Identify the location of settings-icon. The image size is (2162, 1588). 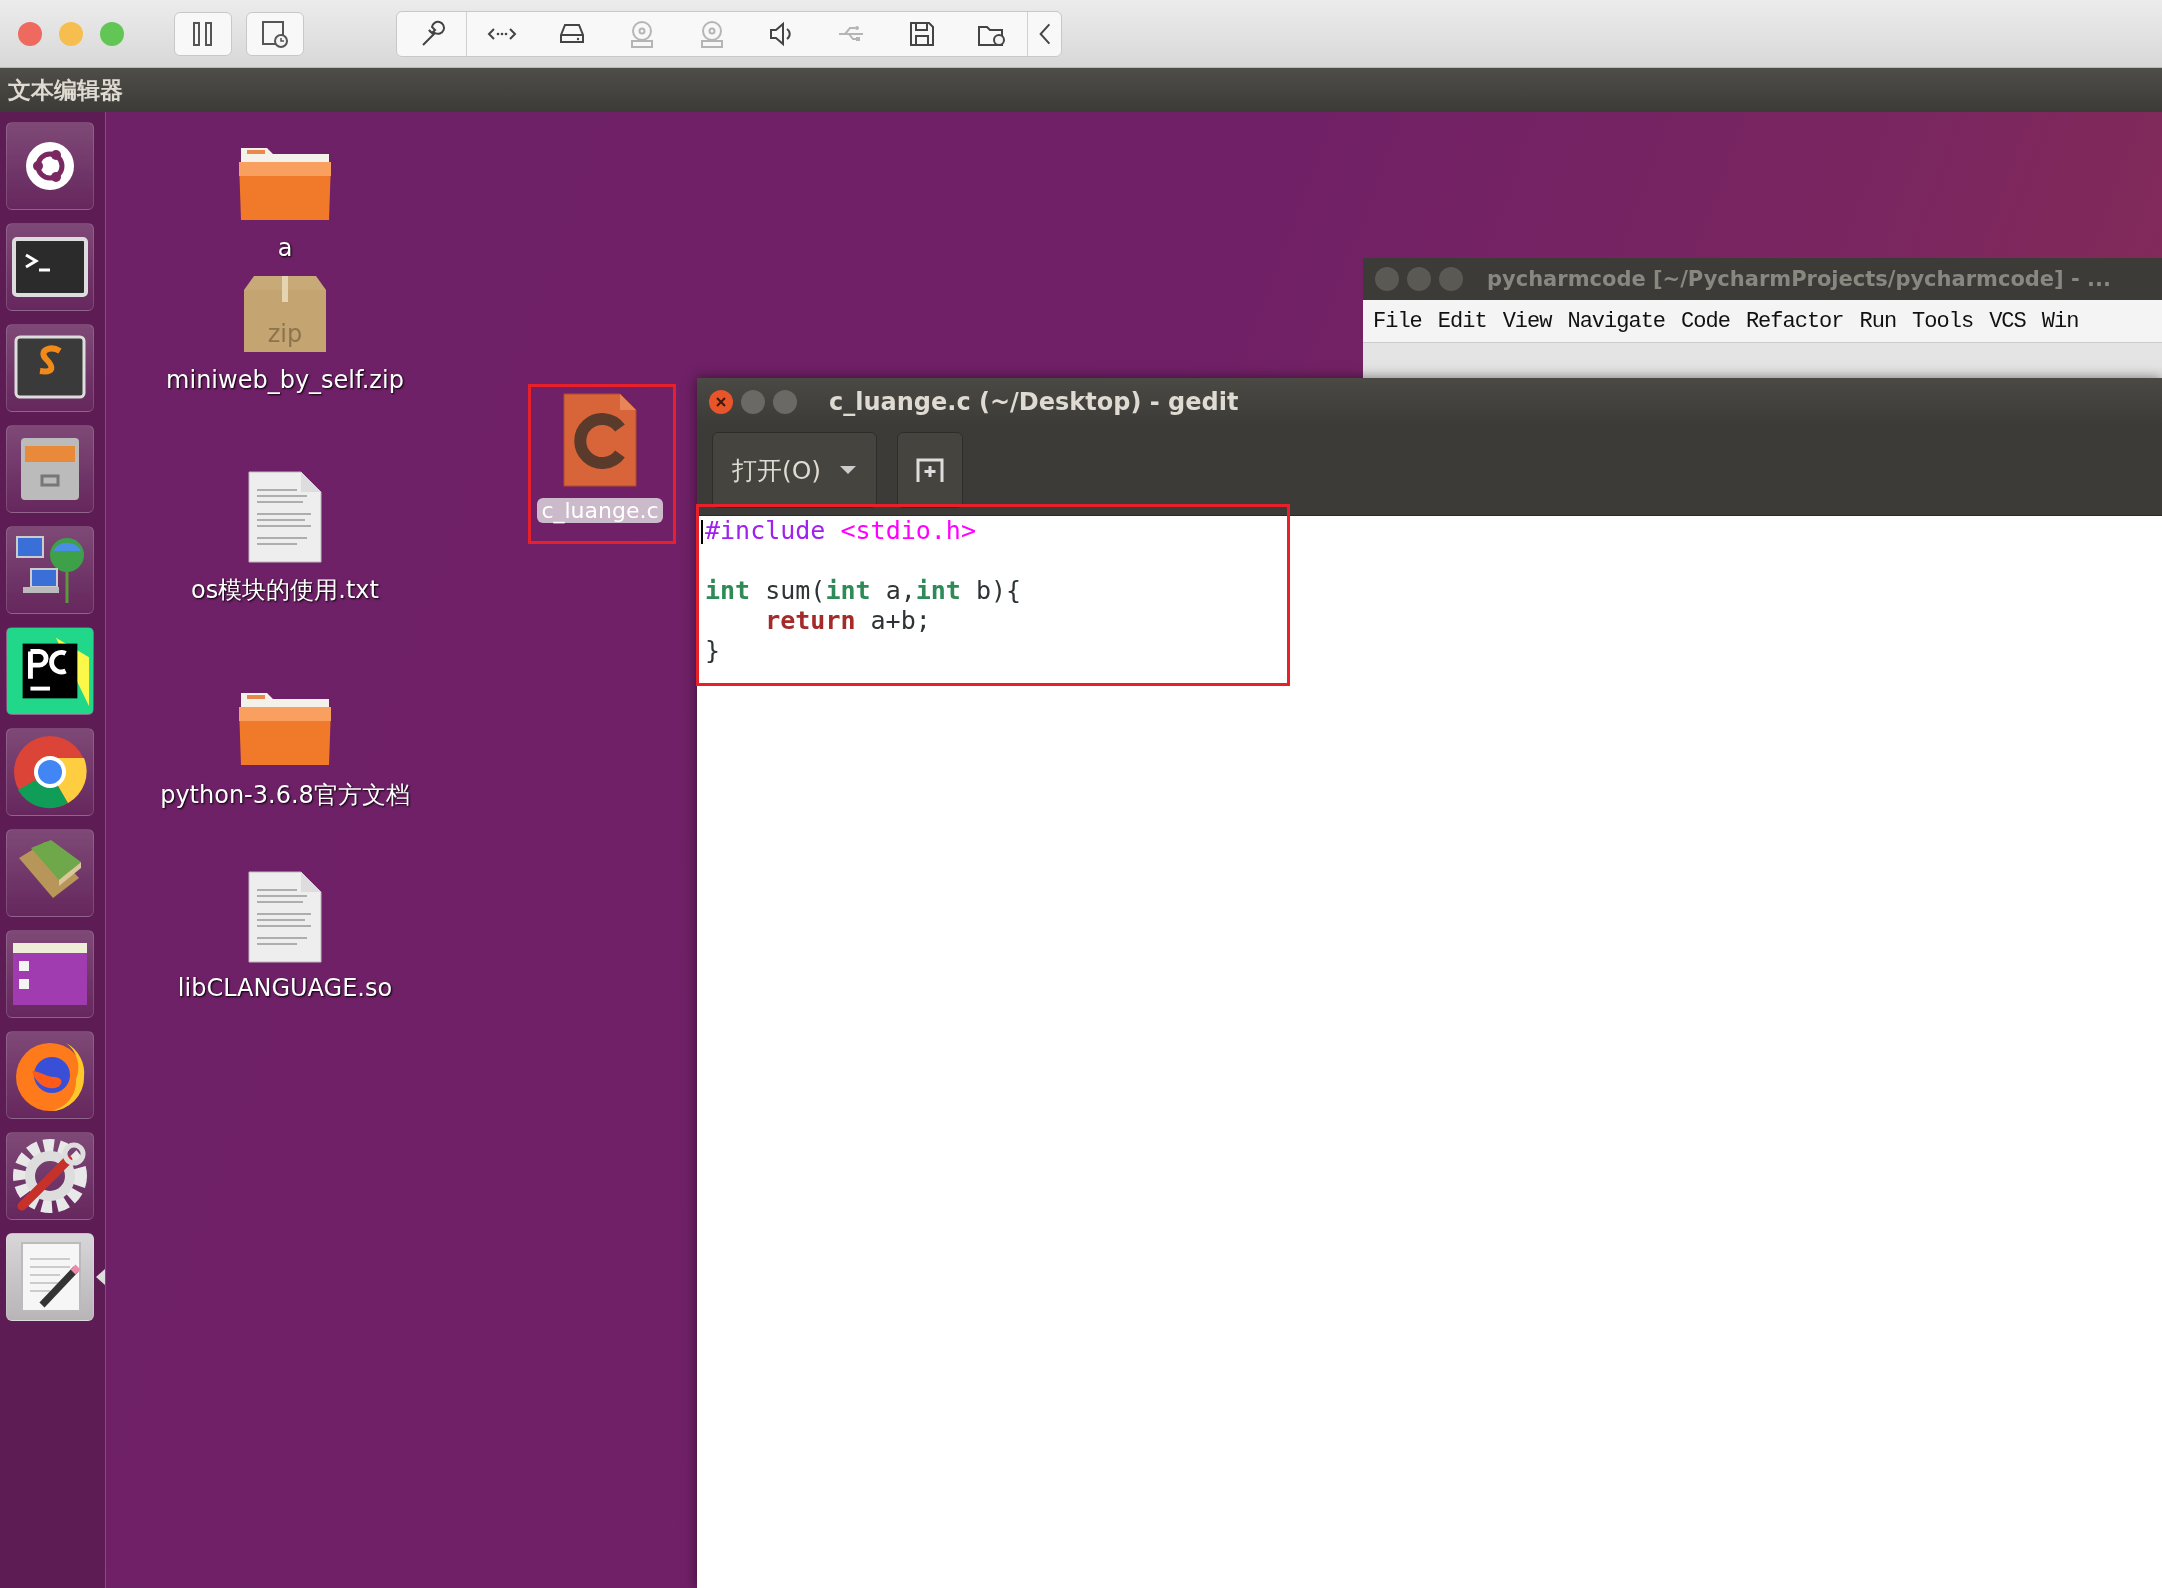
(50, 1176).